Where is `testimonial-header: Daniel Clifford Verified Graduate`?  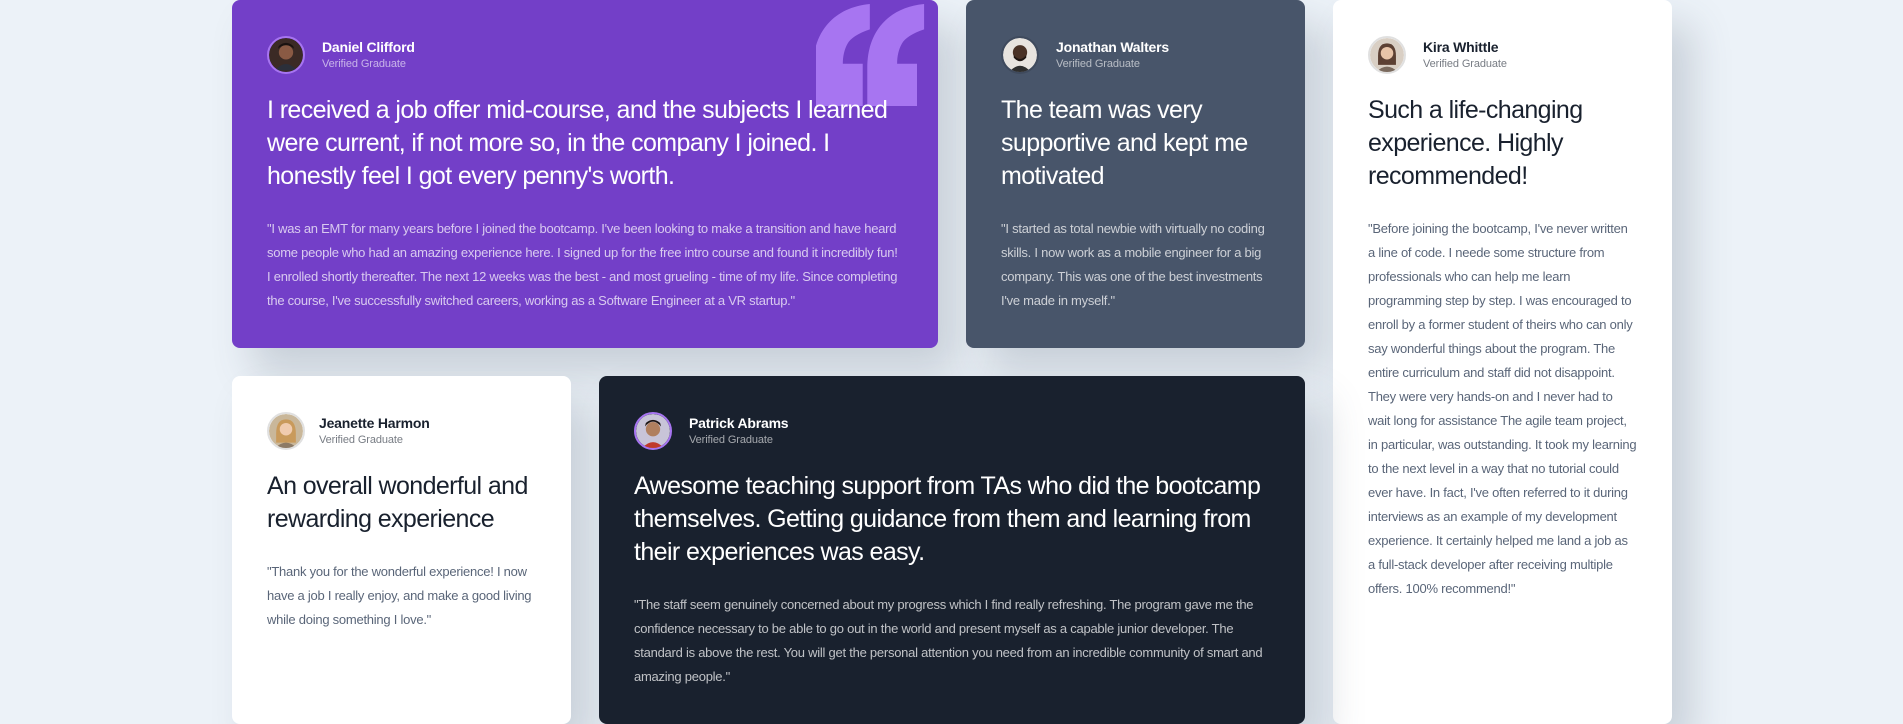 testimonial-header: Daniel Clifford Verified Graduate is located at coordinates (585, 55).